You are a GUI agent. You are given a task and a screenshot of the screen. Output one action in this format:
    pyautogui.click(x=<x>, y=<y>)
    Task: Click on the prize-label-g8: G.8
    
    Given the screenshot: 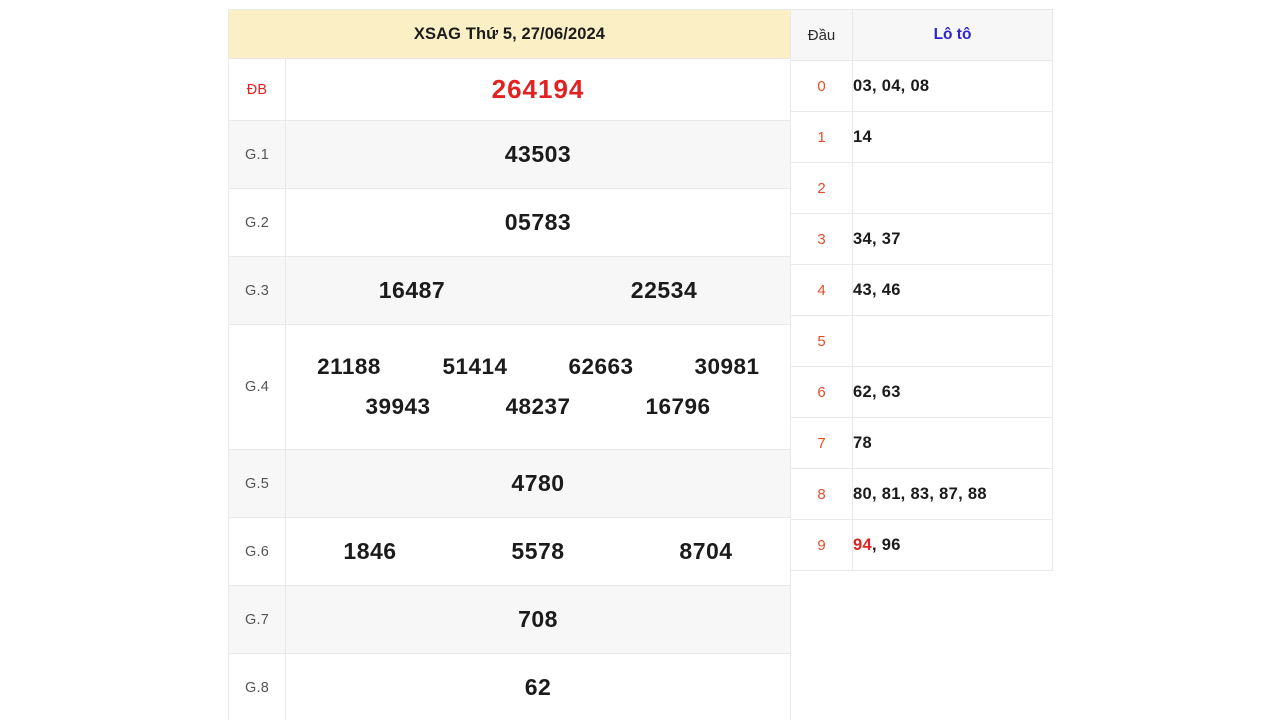 What is the action you would take?
    pyautogui.click(x=257, y=686)
    